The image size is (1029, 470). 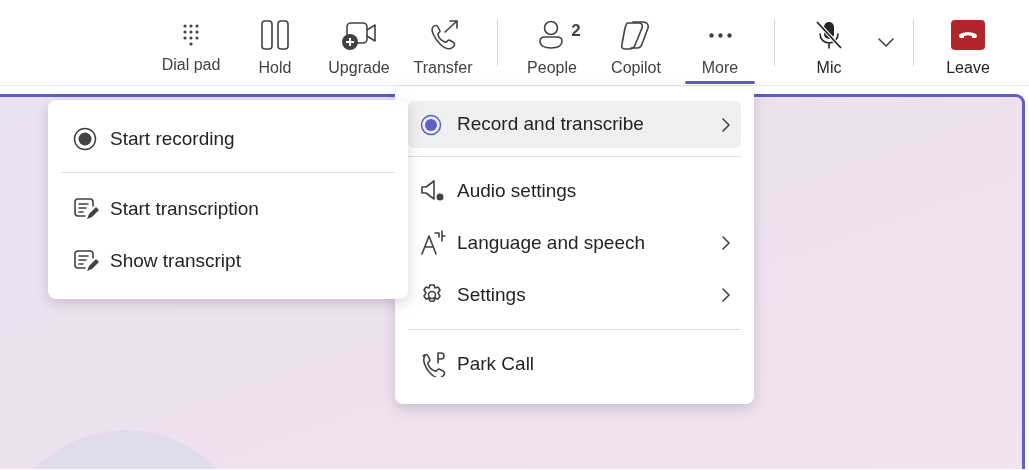 What do you see at coordinates (576, 30) in the screenshot?
I see `people-count: 2` at bounding box center [576, 30].